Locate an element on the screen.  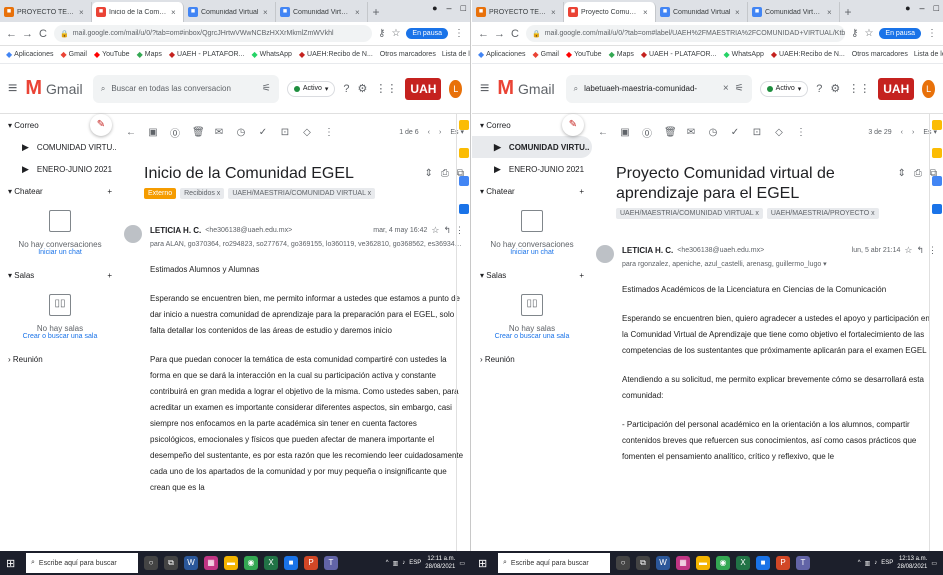
bookmark-folder: Otros marcadores is located at coordinates (880, 54).